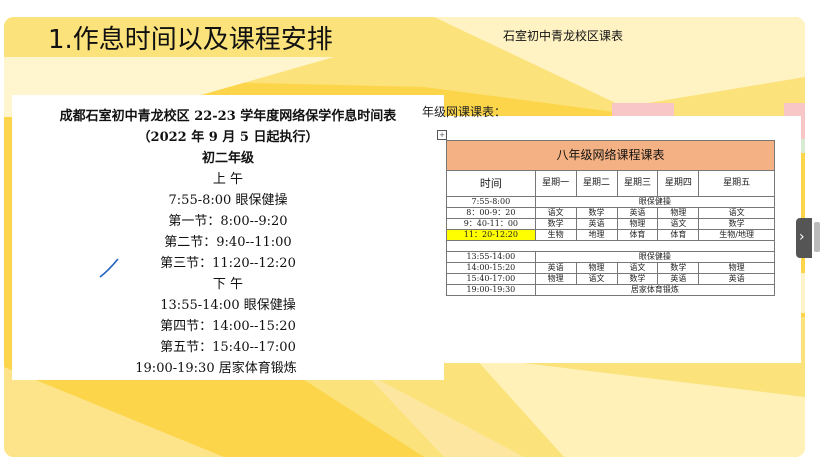 Image resolution: width=823 pixels, height=459 pixels. I want to click on table-row: 11：20-12:20 生物 地理 体育 体育 生物/地理, so click(610, 235).